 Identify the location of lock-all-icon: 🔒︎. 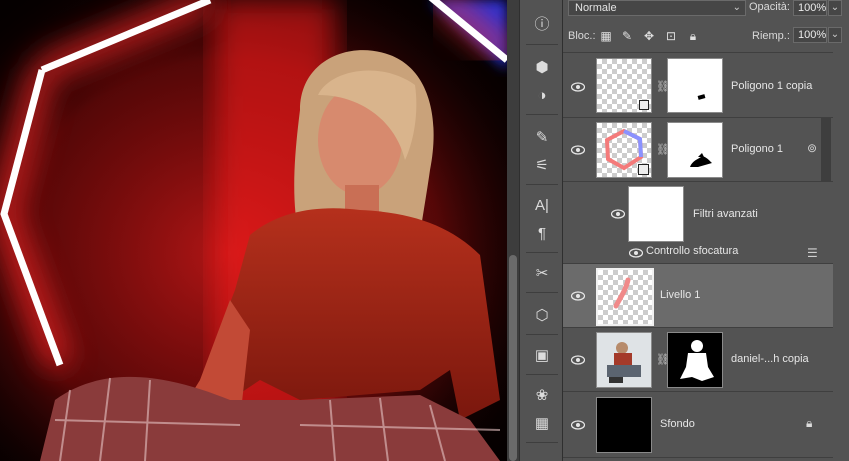
(693, 36).